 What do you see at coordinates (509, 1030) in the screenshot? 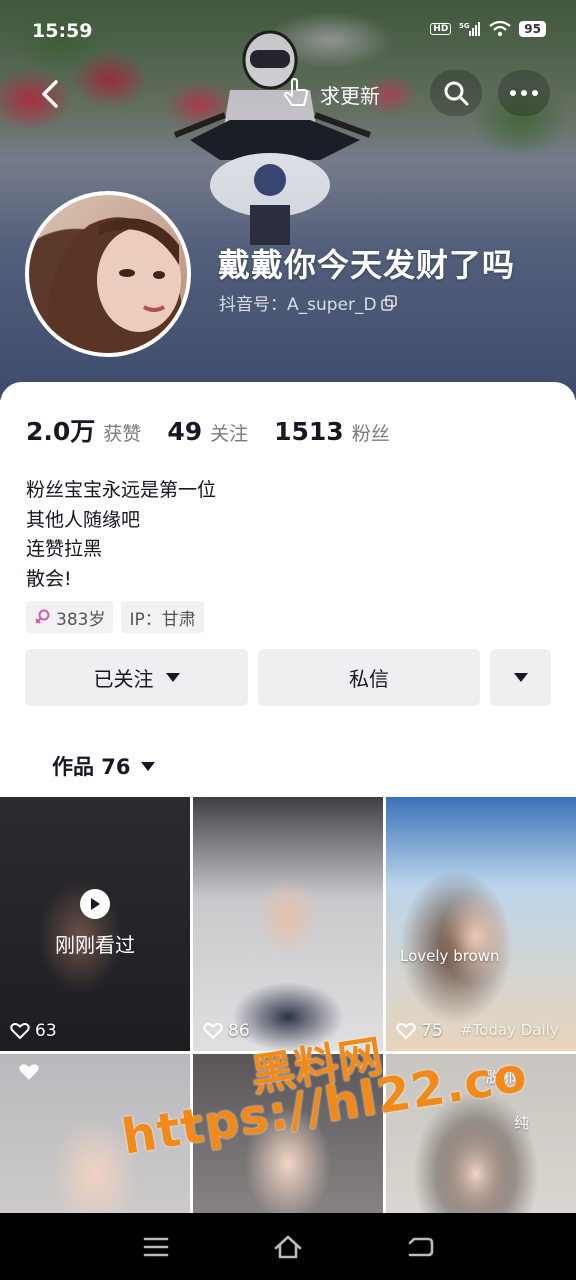
I see `video-hashtag: #Today Daily` at bounding box center [509, 1030].